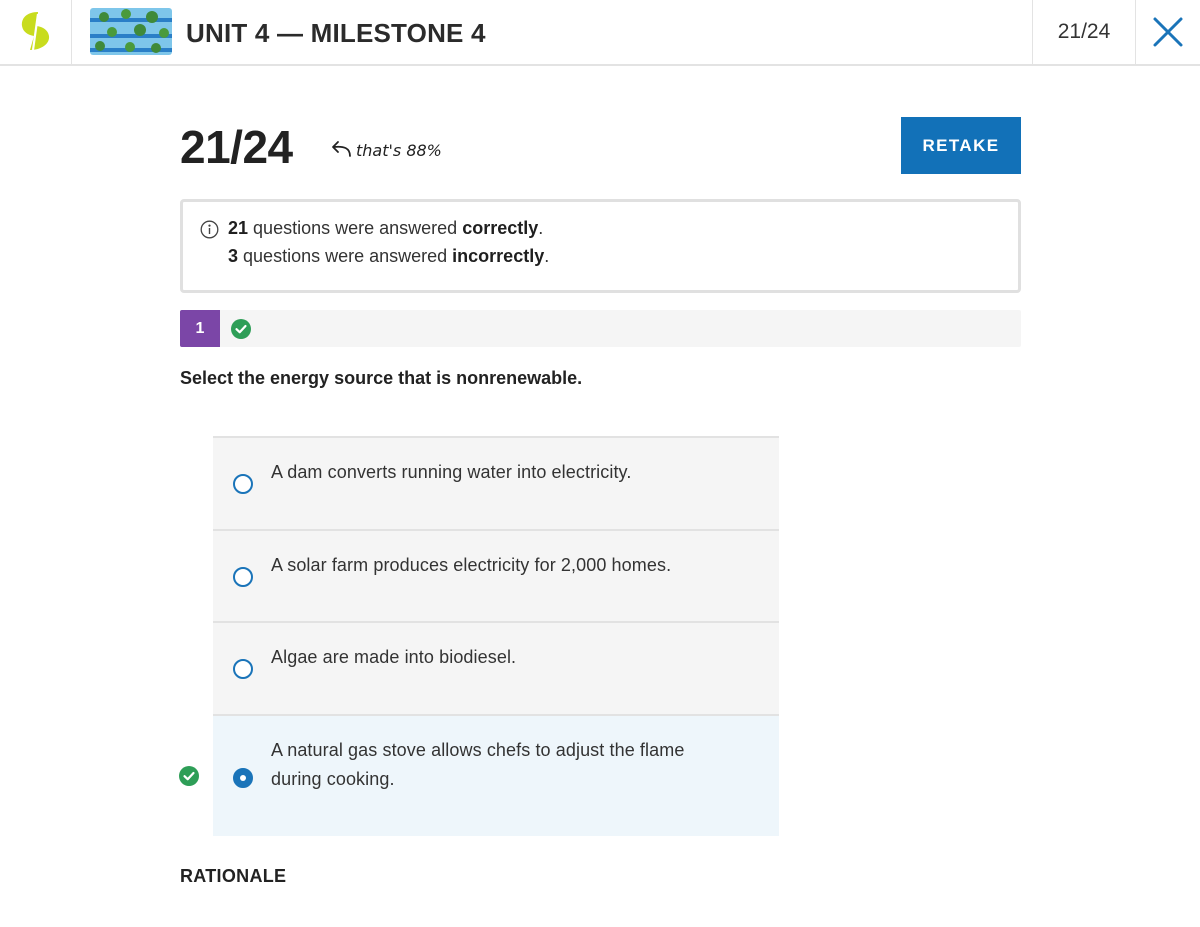 This screenshot has width=1200, height=927. What do you see at coordinates (500, 228) in the screenshot?
I see `correct-word: correctly` at bounding box center [500, 228].